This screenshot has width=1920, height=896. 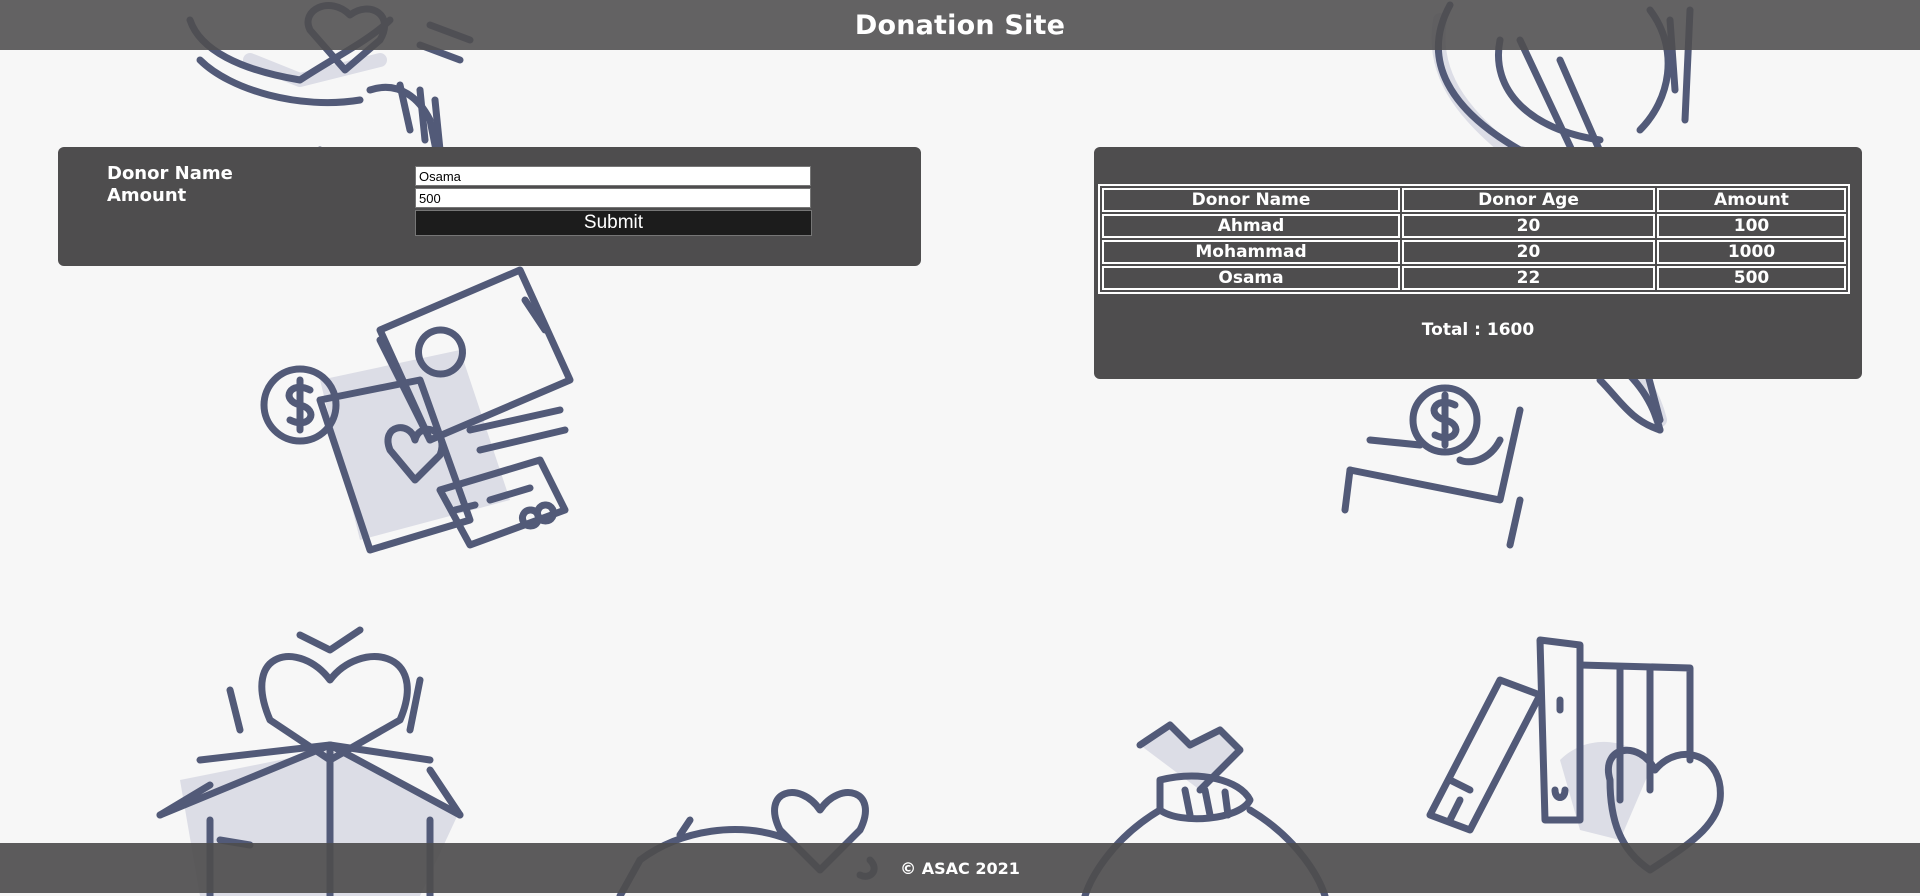 I want to click on site-title: Donation Site, so click(x=960, y=25).